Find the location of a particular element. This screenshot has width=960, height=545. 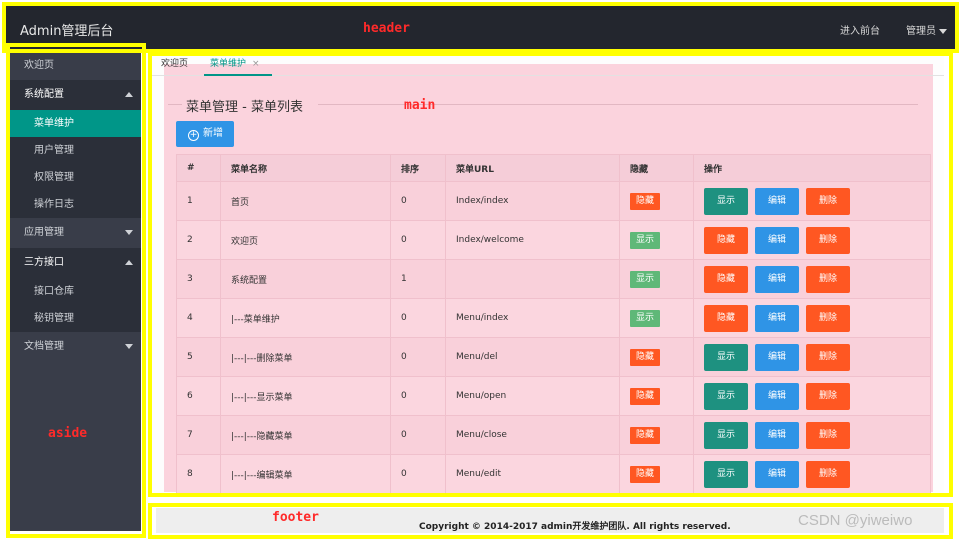

cell-name: 系统配置 is located at coordinates (305, 279).